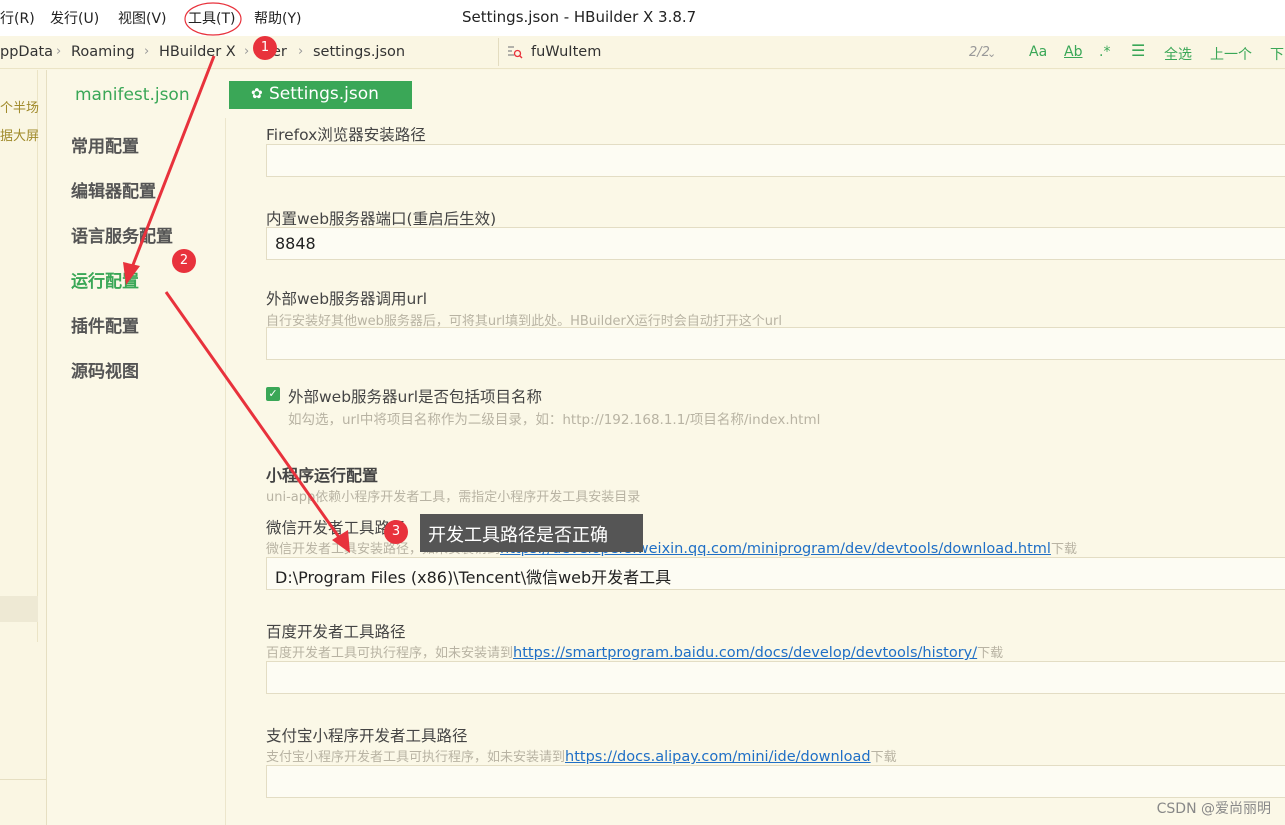 The width and height of the screenshot is (1285, 825). What do you see at coordinates (131, 273) in the screenshot?
I see `arrow-1-head` at bounding box center [131, 273].